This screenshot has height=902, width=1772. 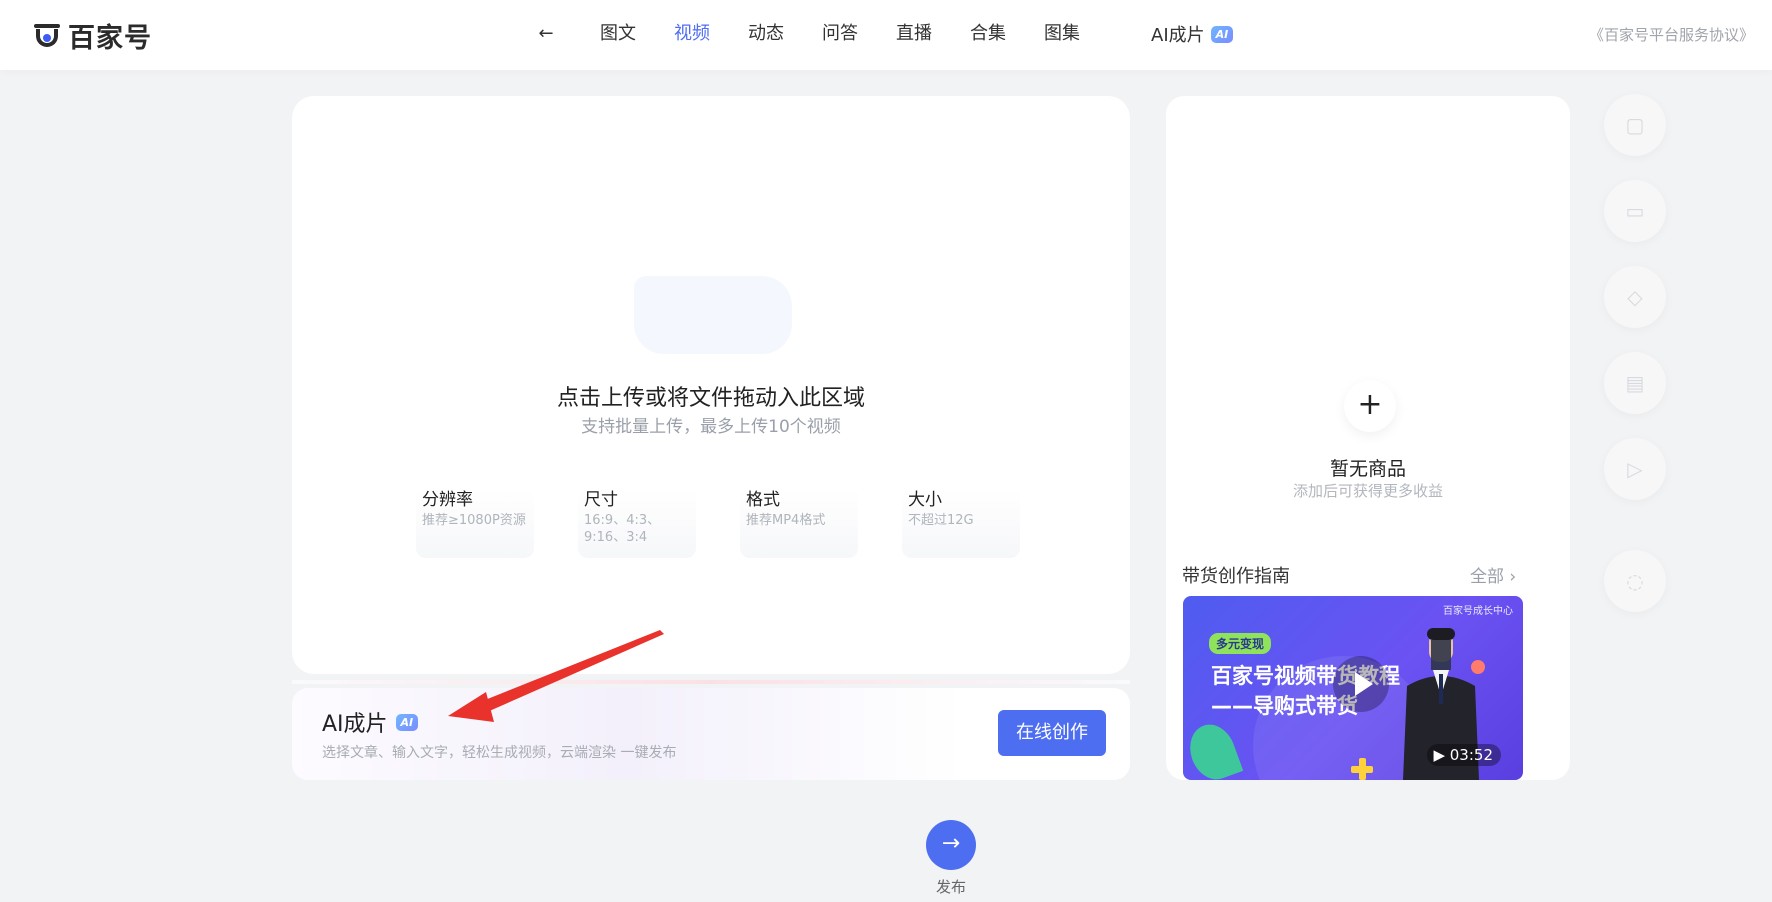 What do you see at coordinates (1635, 125) in the screenshot?
I see `calendar-icon: ▢` at bounding box center [1635, 125].